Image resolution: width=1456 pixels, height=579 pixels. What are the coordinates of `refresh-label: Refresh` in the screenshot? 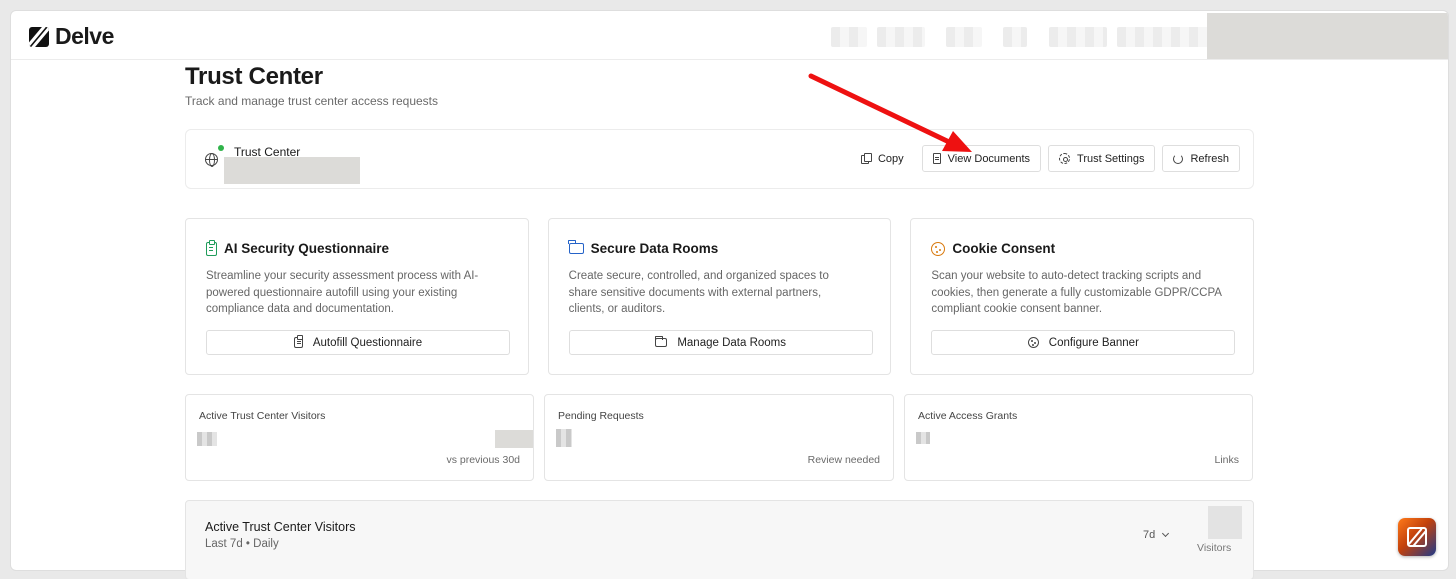 It's located at (1209, 158).